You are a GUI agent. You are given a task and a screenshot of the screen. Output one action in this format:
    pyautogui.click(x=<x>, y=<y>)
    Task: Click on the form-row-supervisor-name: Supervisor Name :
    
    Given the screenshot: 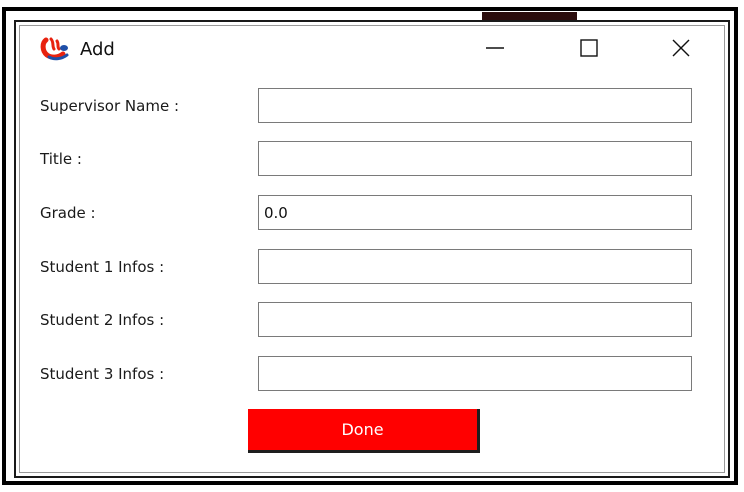 What is the action you would take?
    pyautogui.click(x=372, y=106)
    